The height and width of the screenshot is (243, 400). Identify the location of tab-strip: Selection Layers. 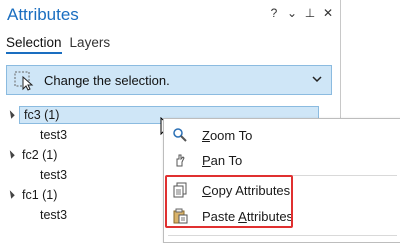
(58, 44).